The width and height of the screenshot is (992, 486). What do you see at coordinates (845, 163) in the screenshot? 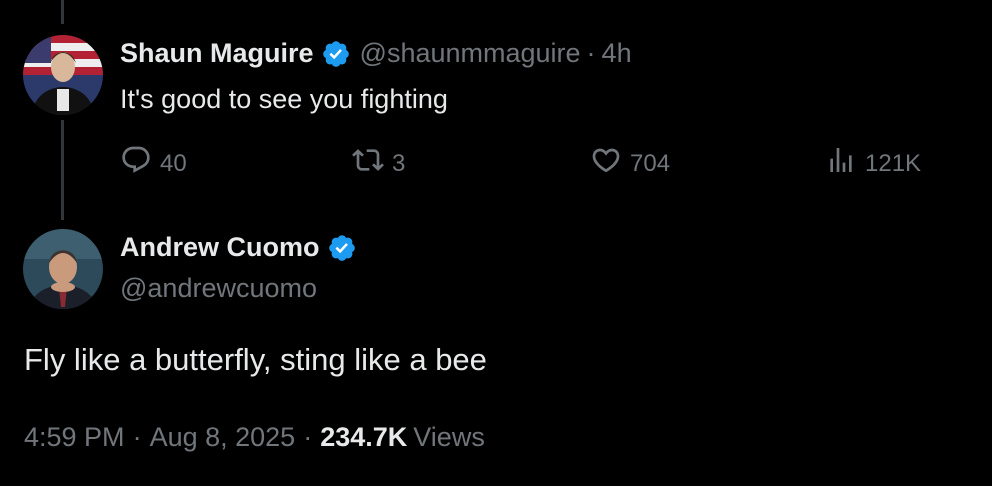
I see `analytics-icon` at bounding box center [845, 163].